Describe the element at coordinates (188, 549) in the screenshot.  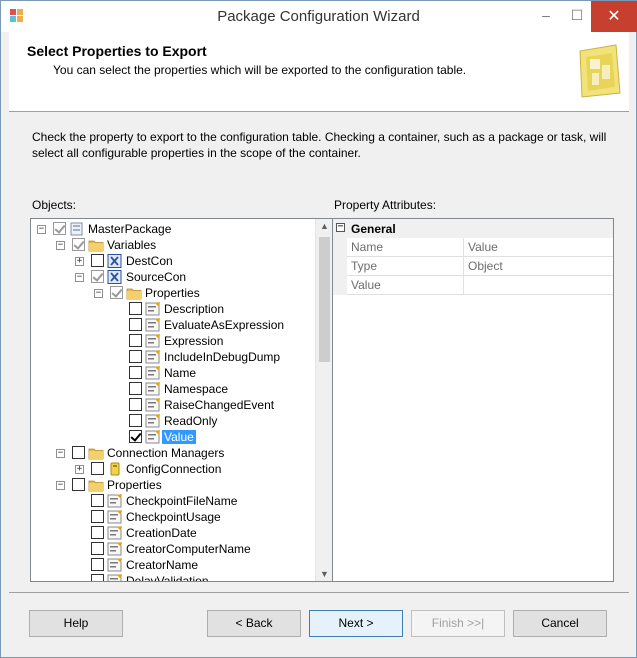
I see `node-label: CreatorComputerName` at that location.